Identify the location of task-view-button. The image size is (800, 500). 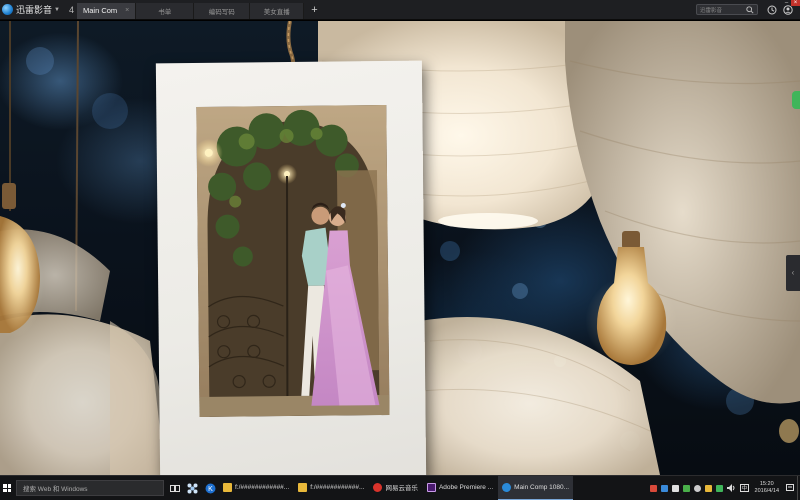
(174, 488).